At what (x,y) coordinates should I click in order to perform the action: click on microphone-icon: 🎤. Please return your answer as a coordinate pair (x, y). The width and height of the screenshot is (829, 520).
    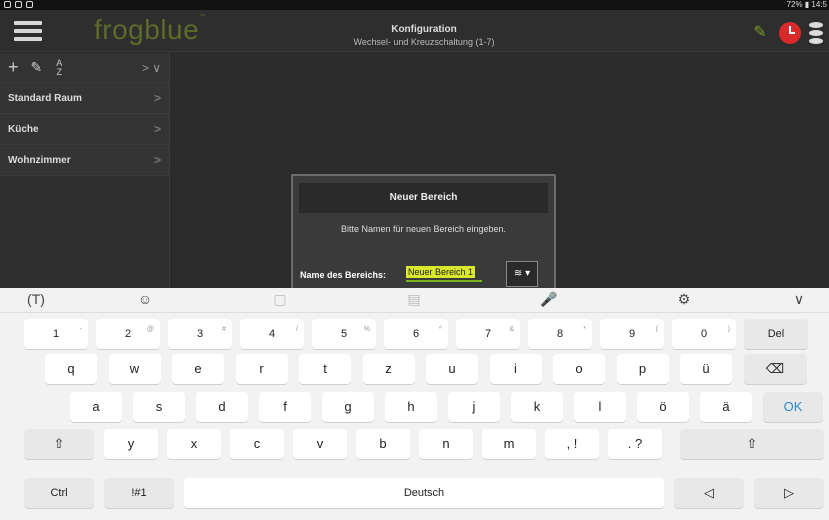
    Looking at the image, I should click on (549, 299).